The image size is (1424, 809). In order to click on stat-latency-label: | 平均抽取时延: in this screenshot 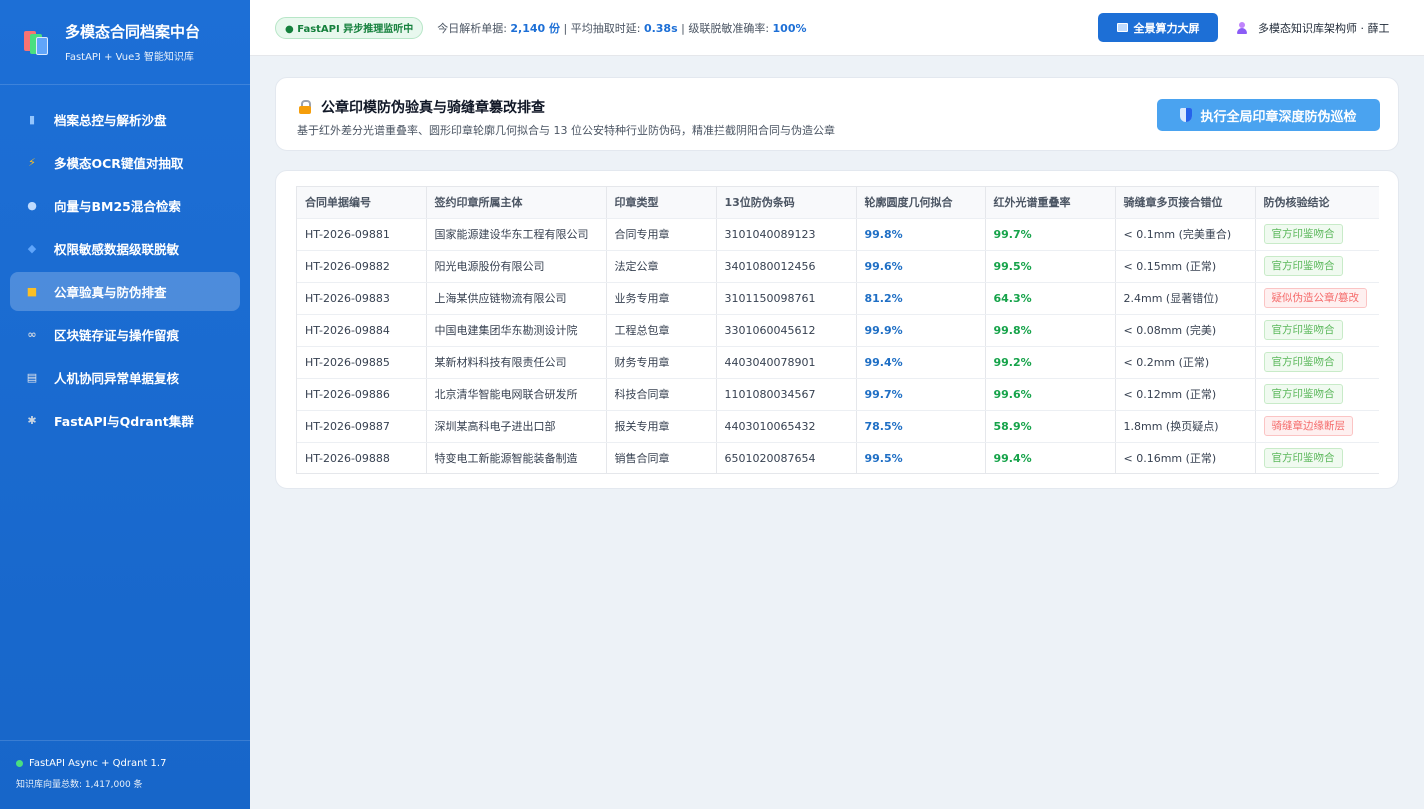, I will do `click(602, 28)`.